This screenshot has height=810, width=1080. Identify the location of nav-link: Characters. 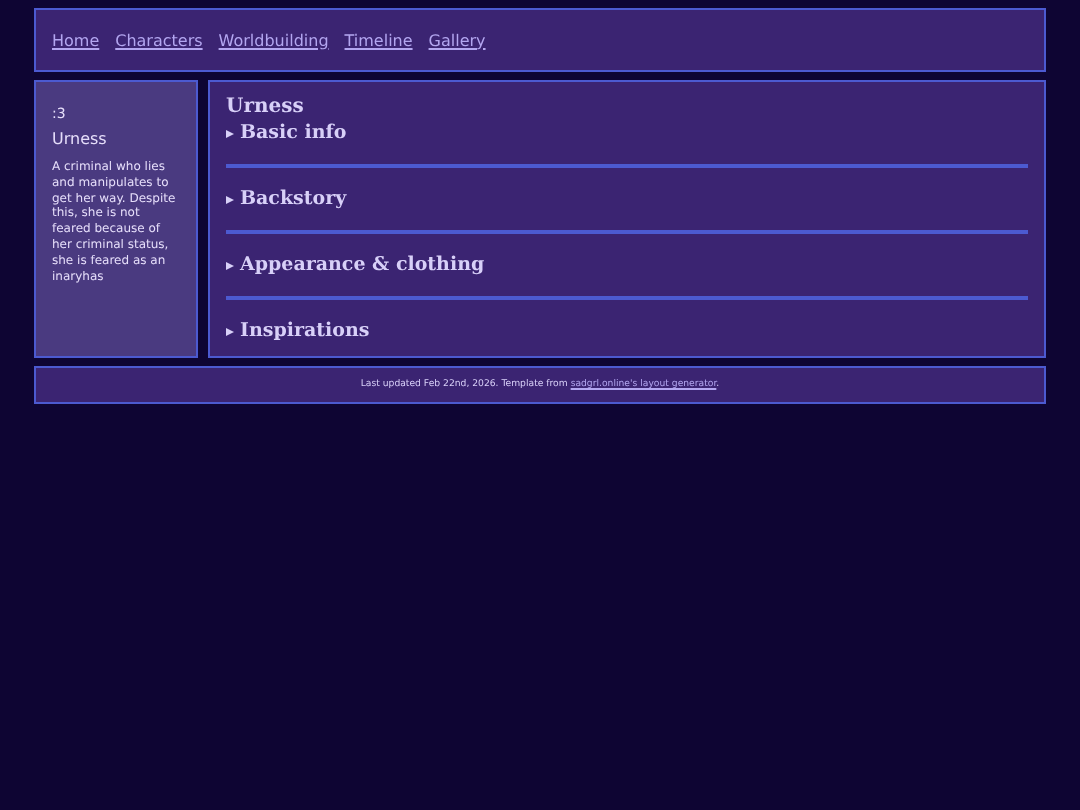
(159, 40).